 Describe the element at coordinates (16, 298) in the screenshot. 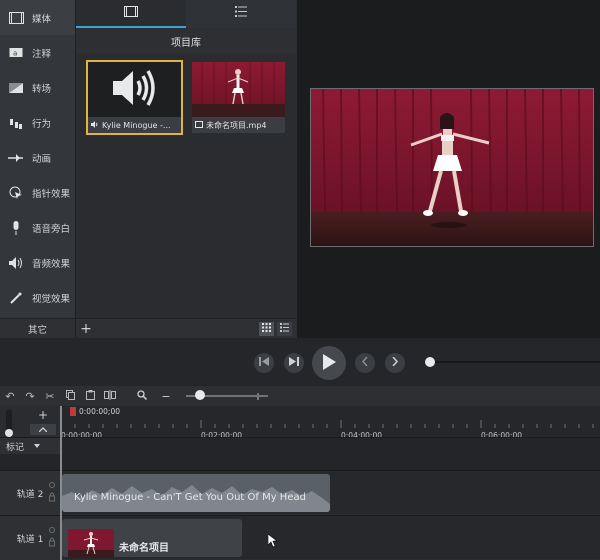

I see `magic-wand-icon` at that location.